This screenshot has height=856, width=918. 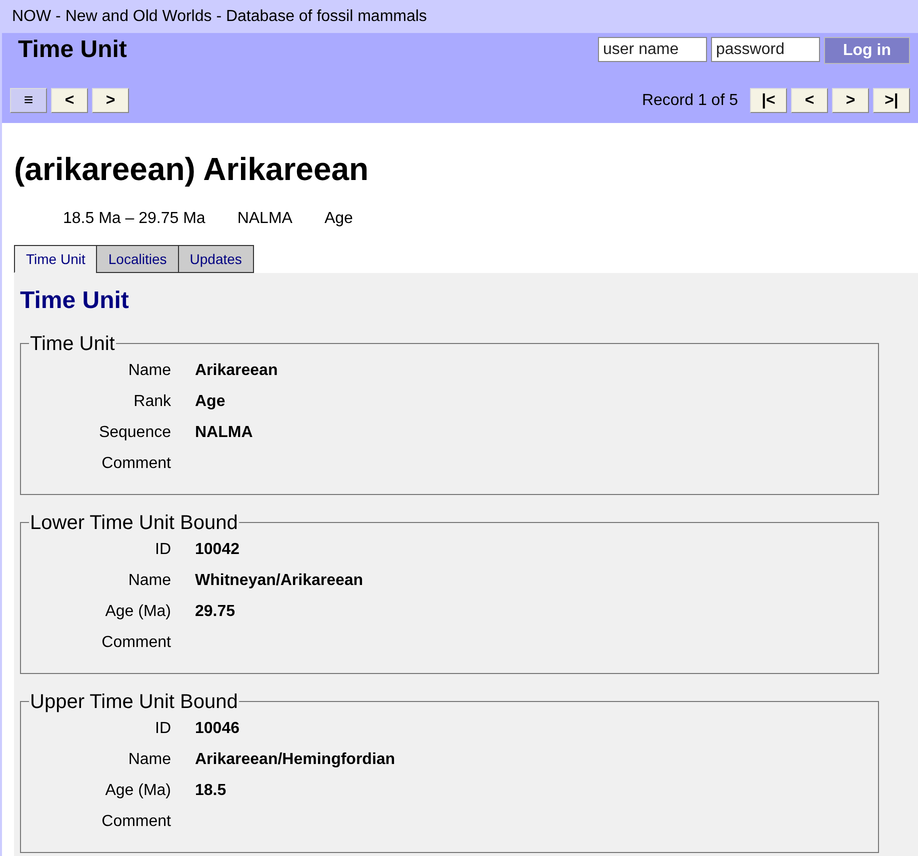 I want to click on record-counter: Record 1 of 5, so click(x=690, y=100).